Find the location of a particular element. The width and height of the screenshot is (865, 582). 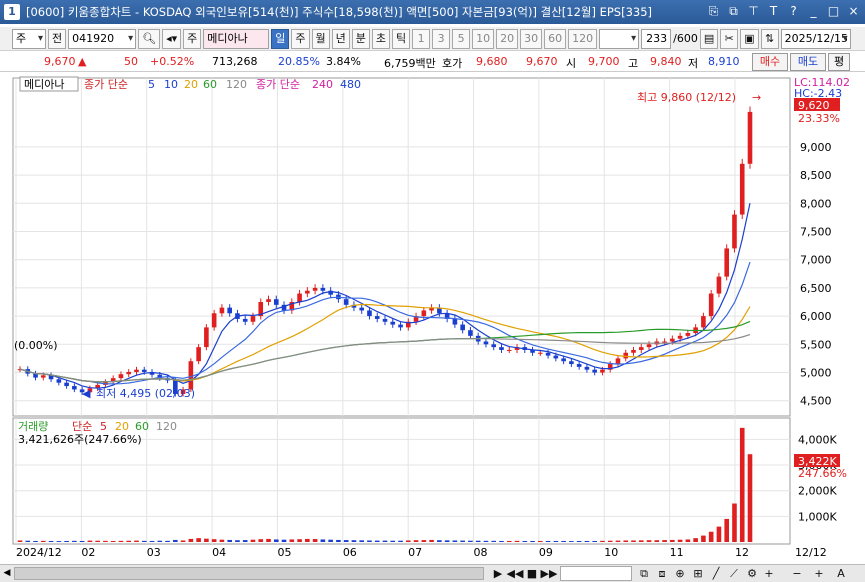

type-select: 주 is located at coordinates (29, 38).